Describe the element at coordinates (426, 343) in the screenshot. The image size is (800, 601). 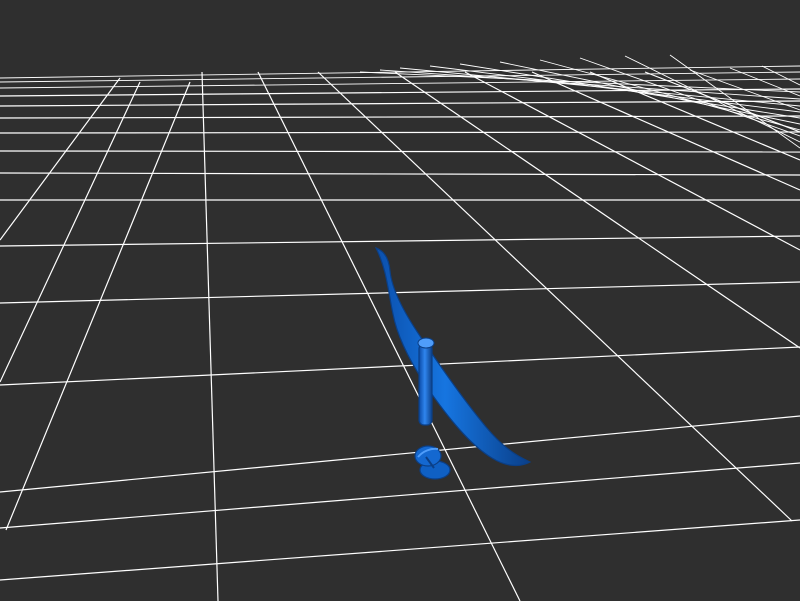
I see `pin-top-cap` at that location.